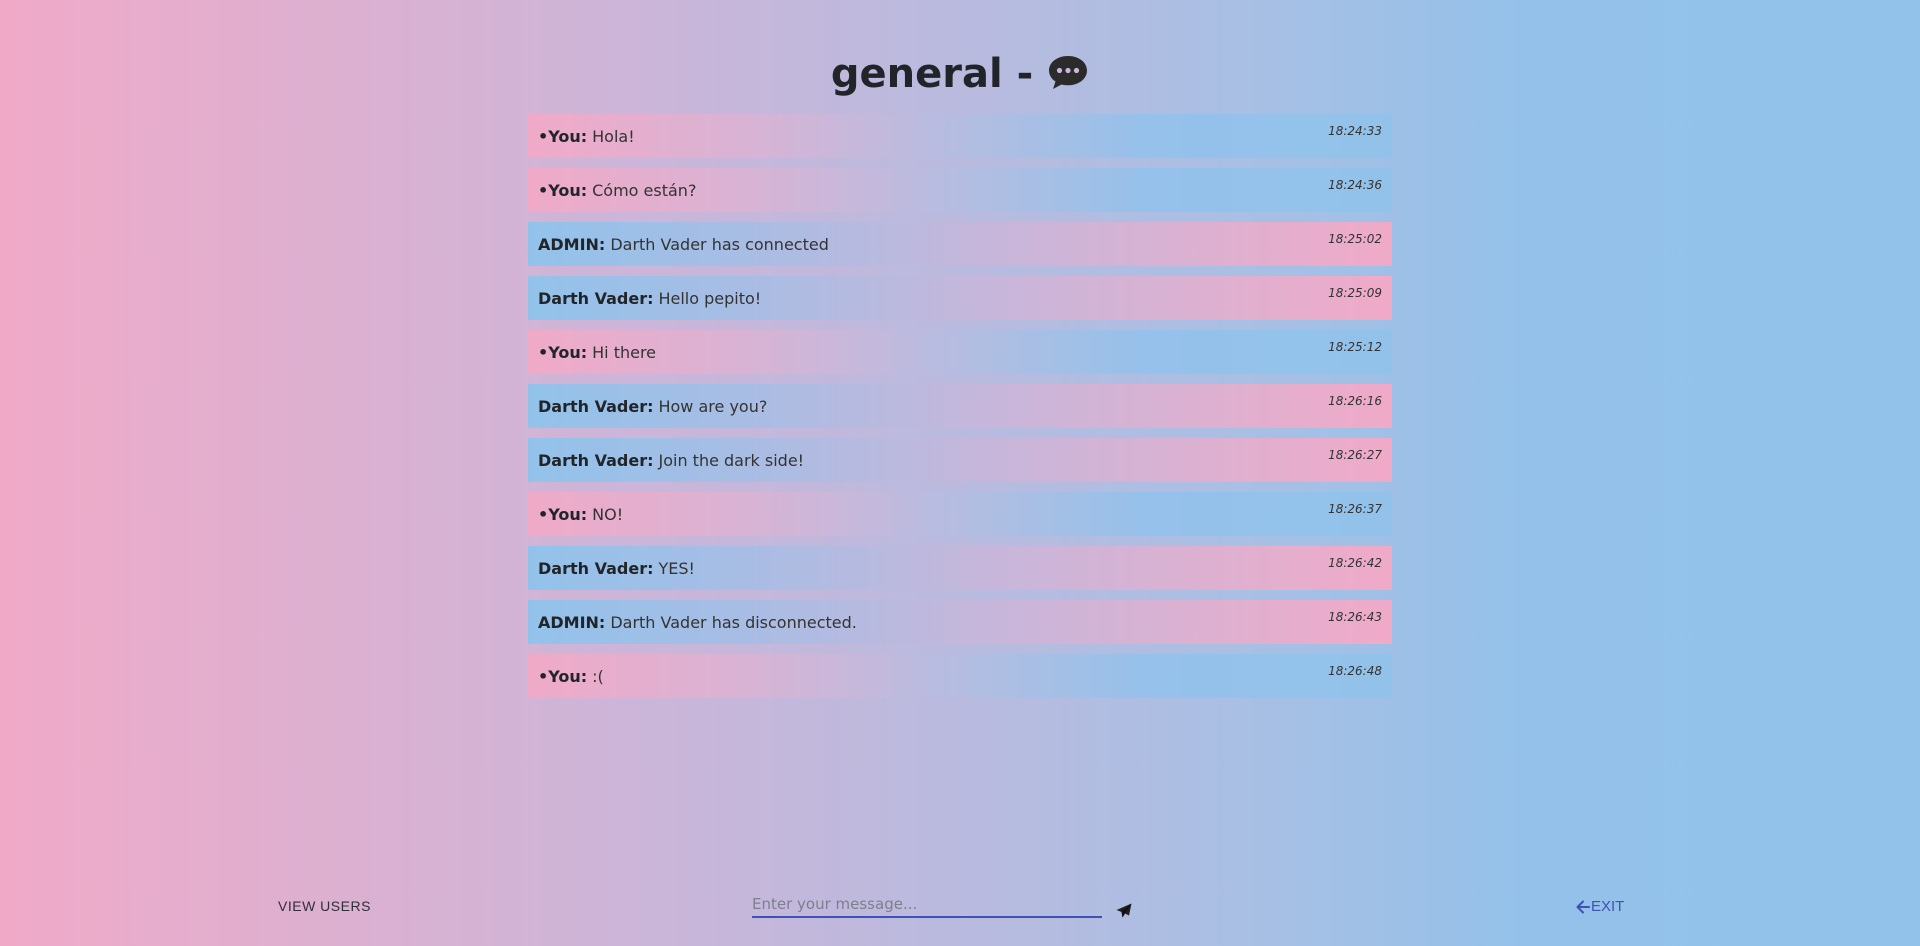  I want to click on speech-bubble-icon, so click(1068, 70).